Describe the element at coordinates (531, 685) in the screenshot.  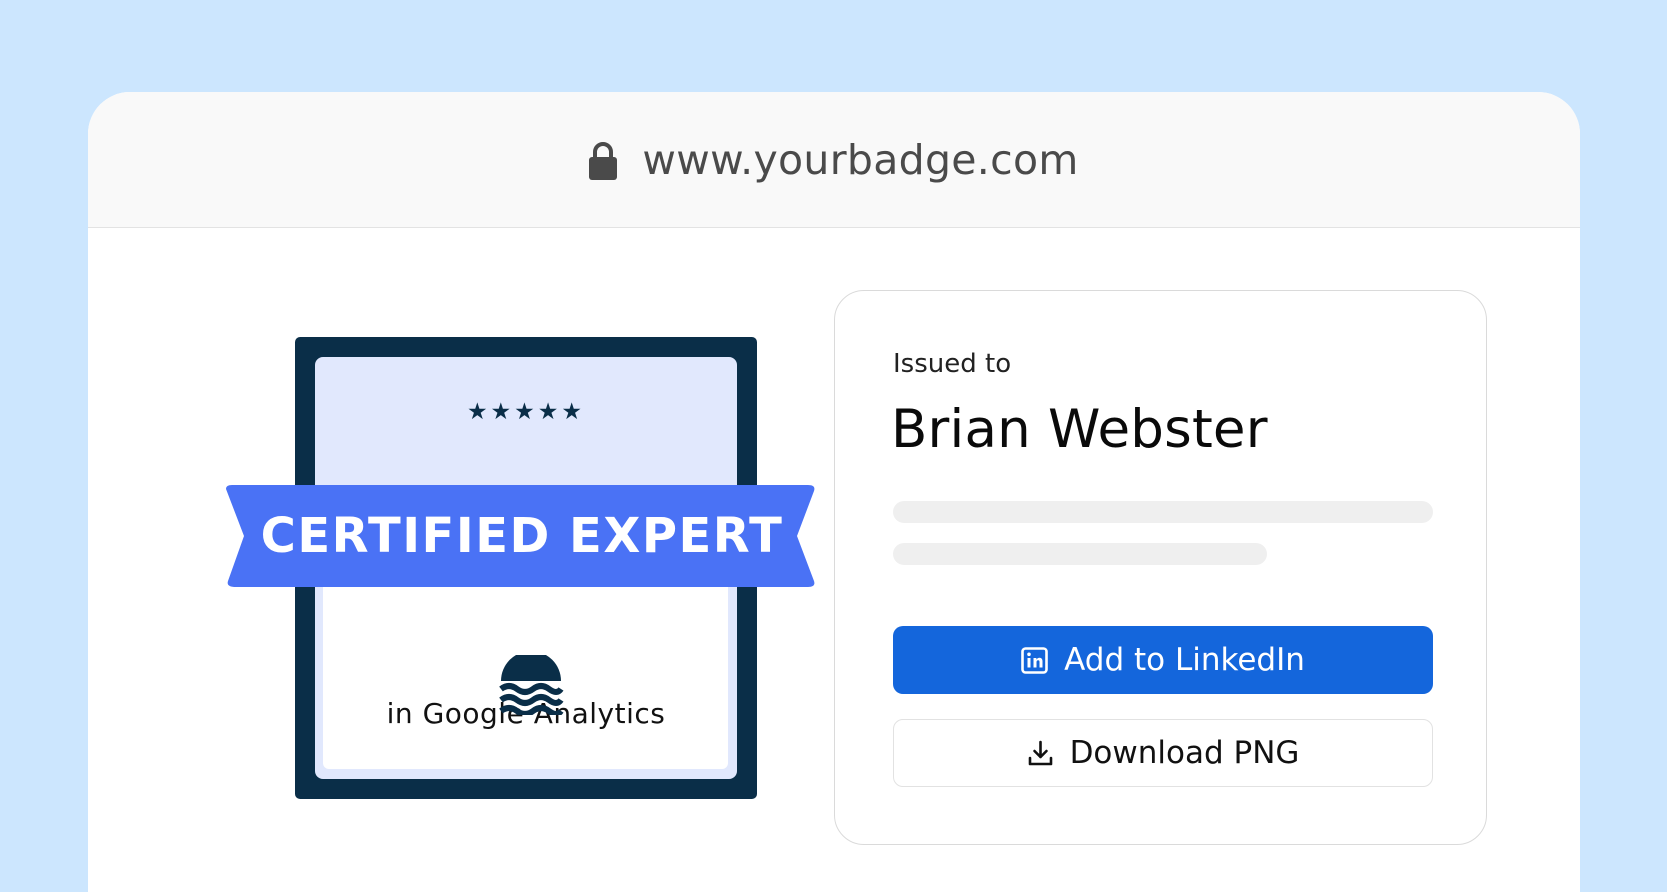
I see `waves-icon` at that location.